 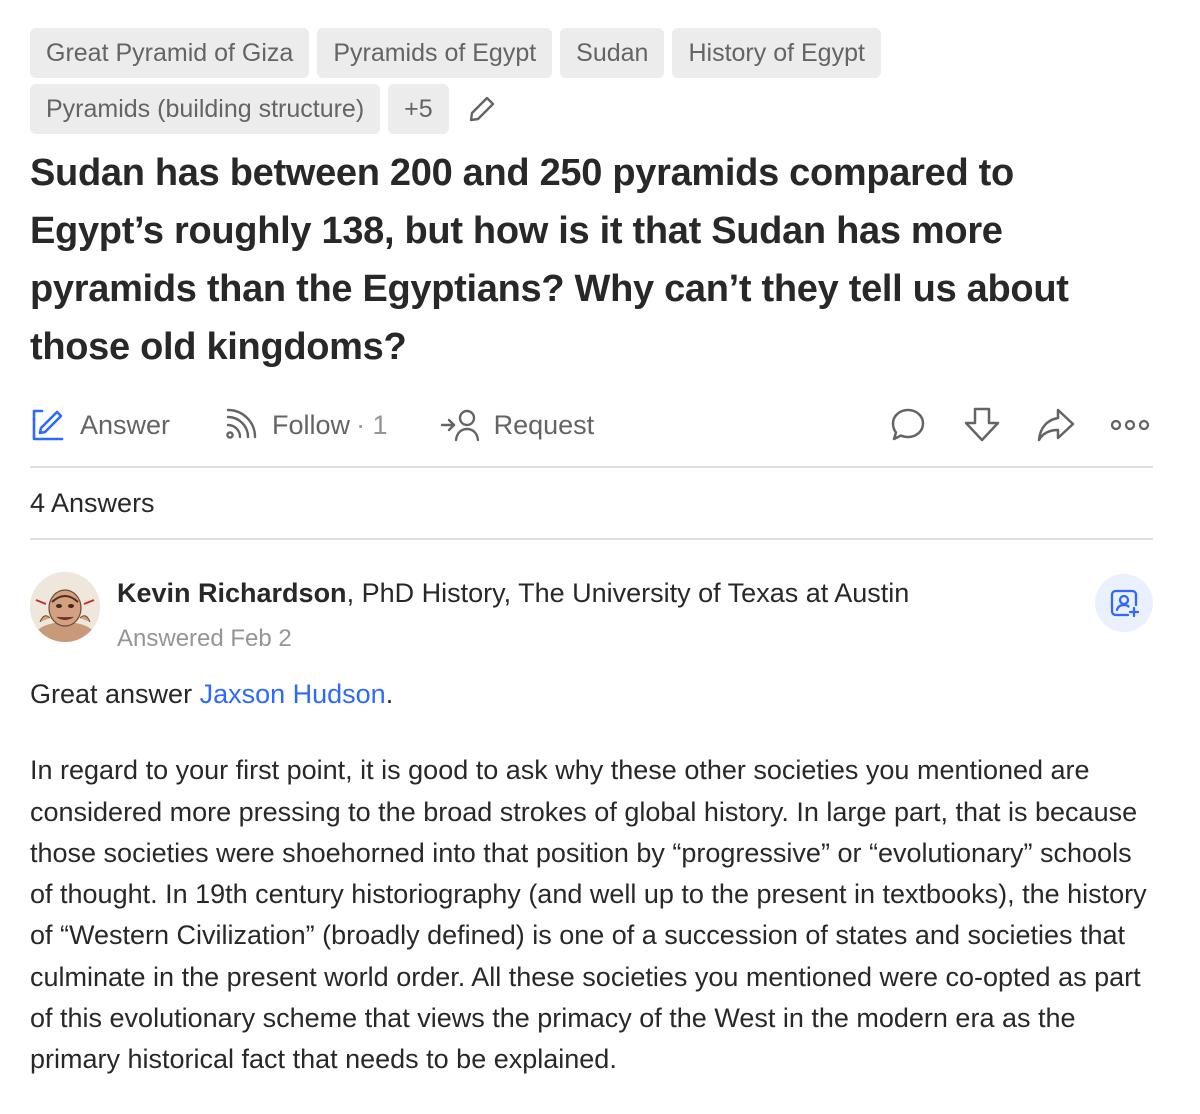 I want to click on topic-chip: Sudan, so click(x=612, y=53).